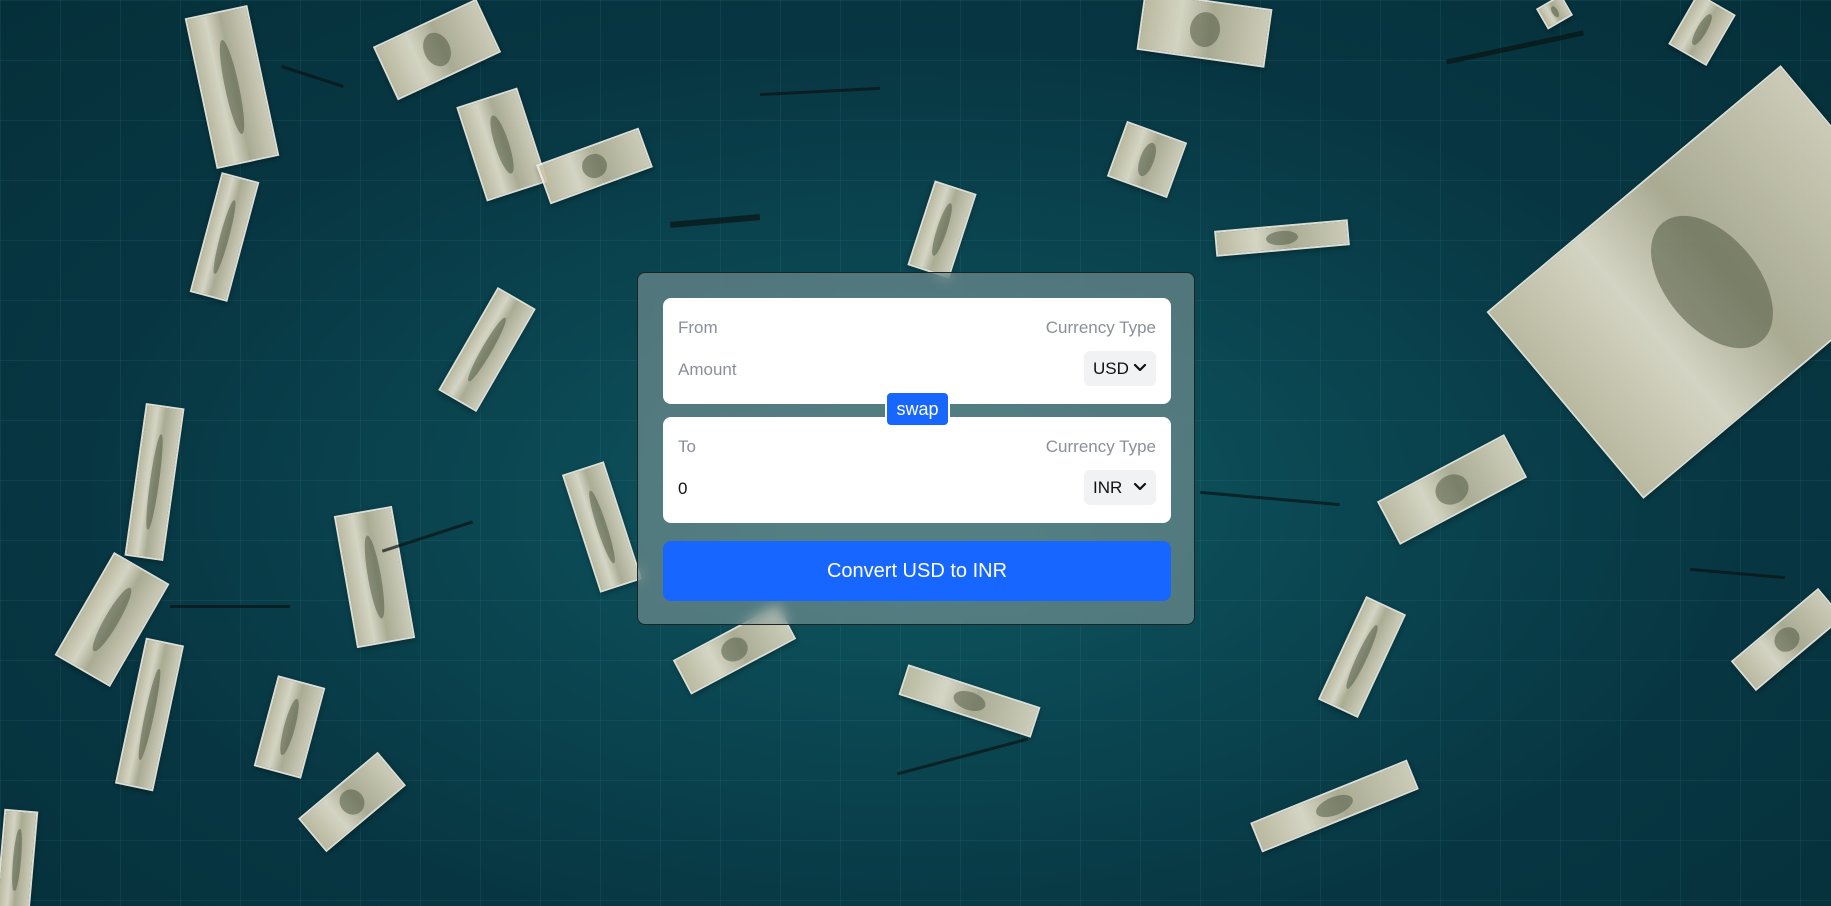 The image size is (1831, 906). I want to click on from-panel: From Currency Type USD, so click(917, 351).